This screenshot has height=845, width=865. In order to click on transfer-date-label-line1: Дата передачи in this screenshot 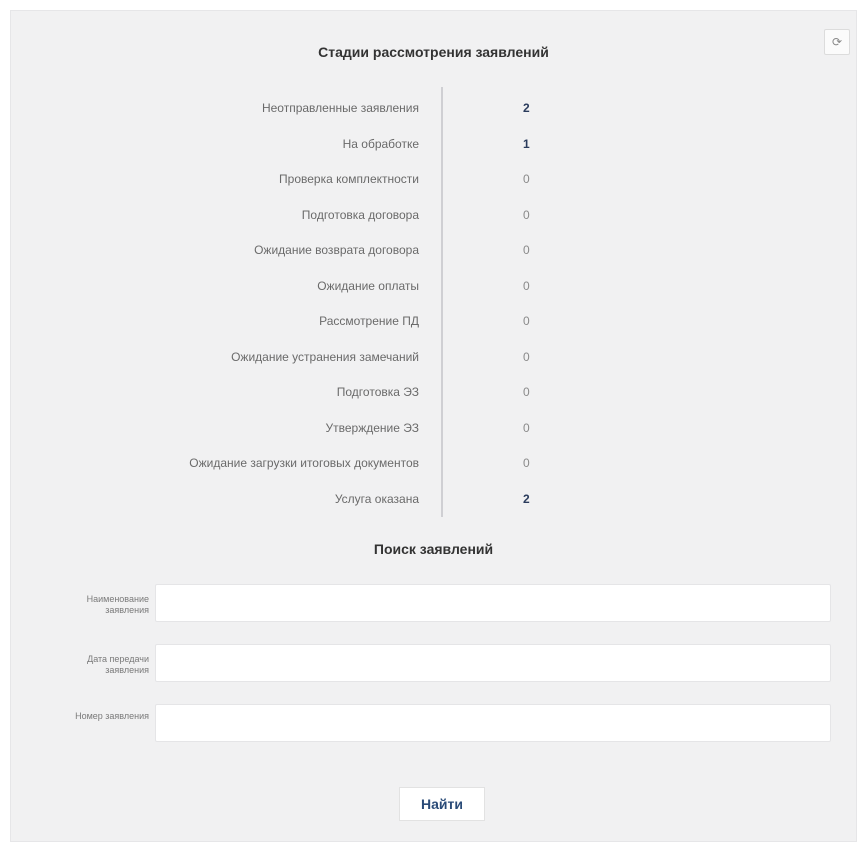, I will do `click(118, 659)`.